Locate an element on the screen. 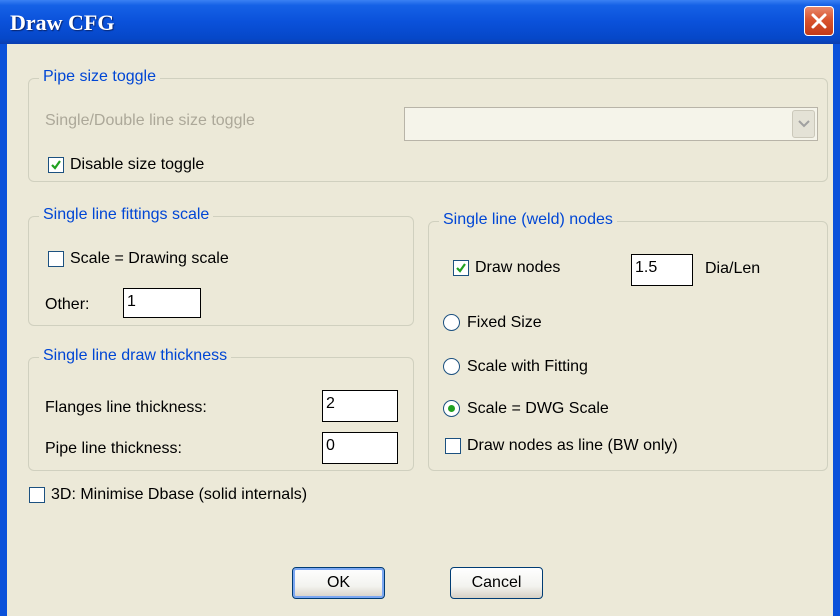  cancel-button: Cancel is located at coordinates (496, 583).